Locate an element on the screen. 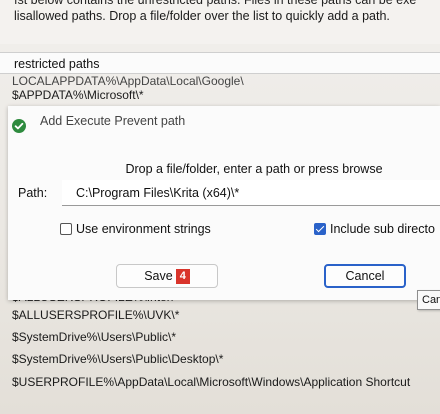 Image resolution: width=440 pixels, height=414 pixels. checkbox-box is located at coordinates (66, 229).